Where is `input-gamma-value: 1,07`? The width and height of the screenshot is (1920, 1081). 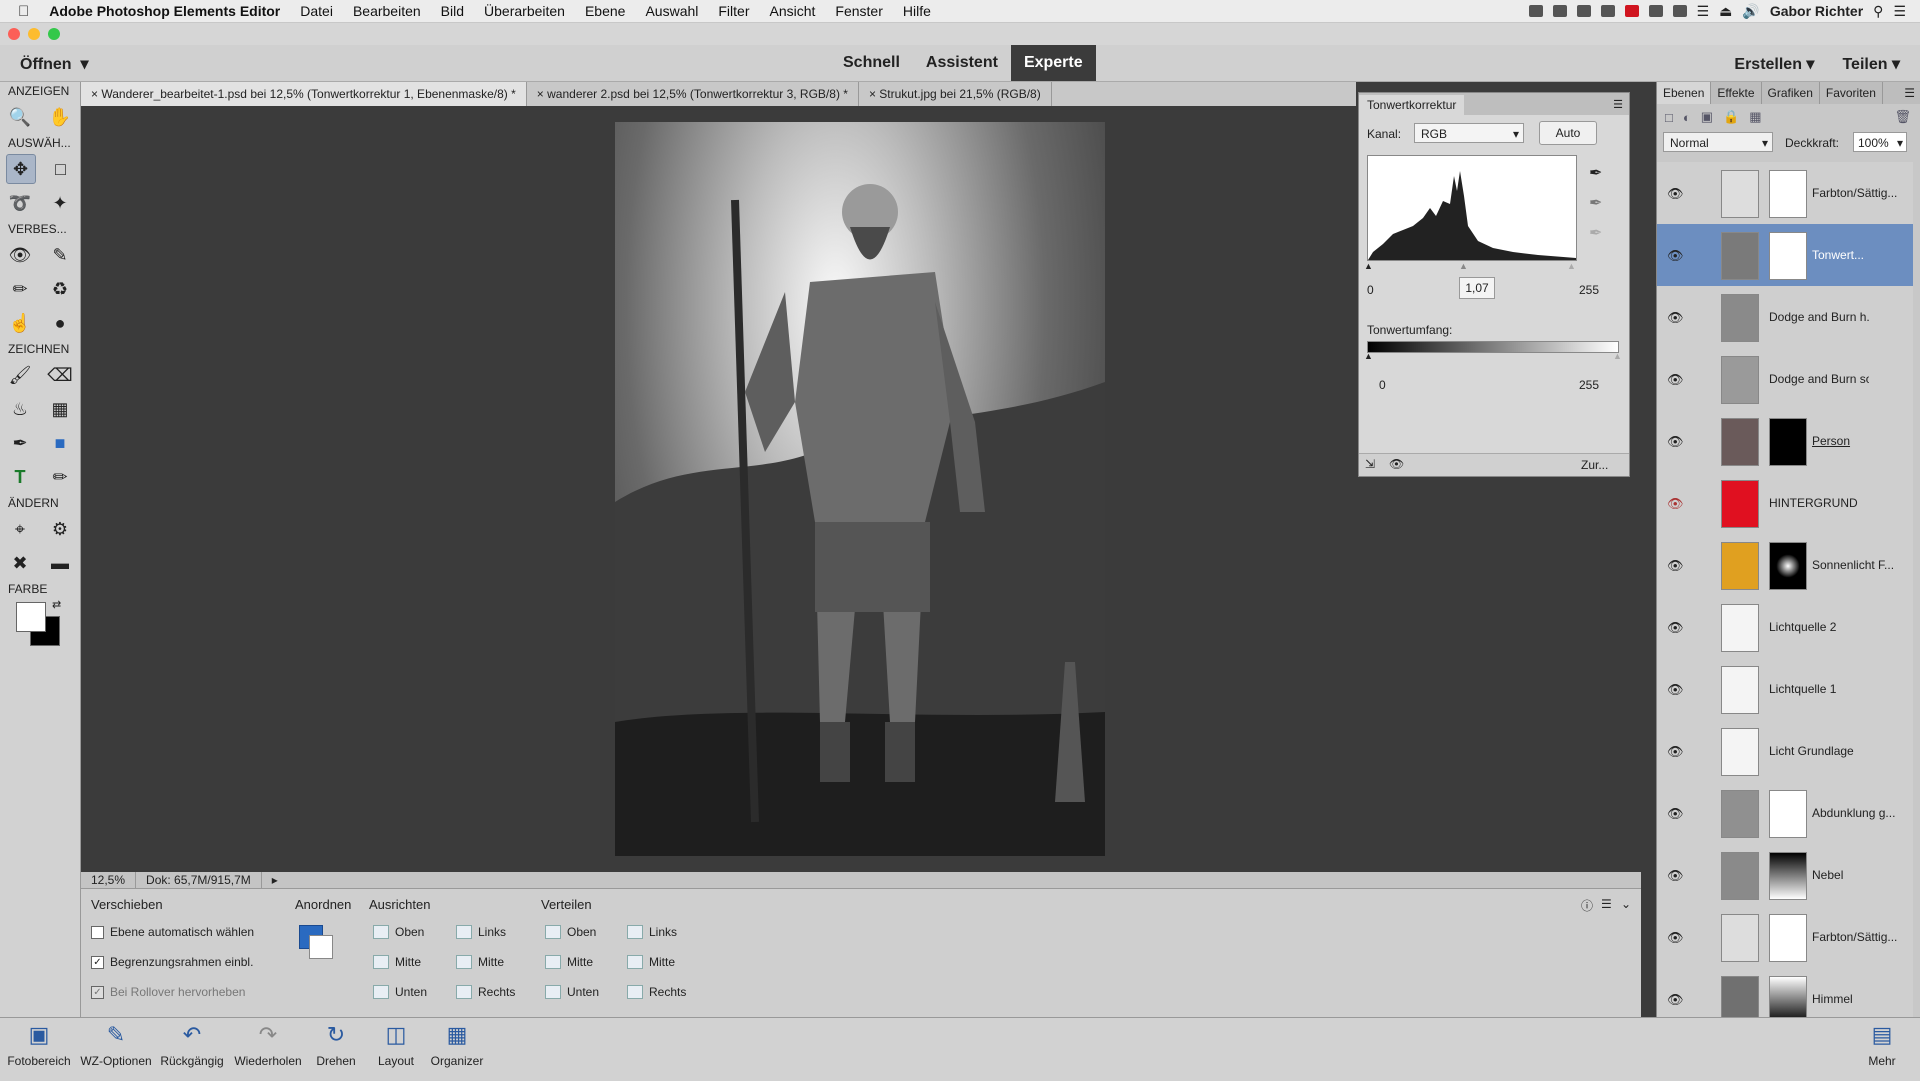 input-gamma-value: 1,07 is located at coordinates (1477, 288).